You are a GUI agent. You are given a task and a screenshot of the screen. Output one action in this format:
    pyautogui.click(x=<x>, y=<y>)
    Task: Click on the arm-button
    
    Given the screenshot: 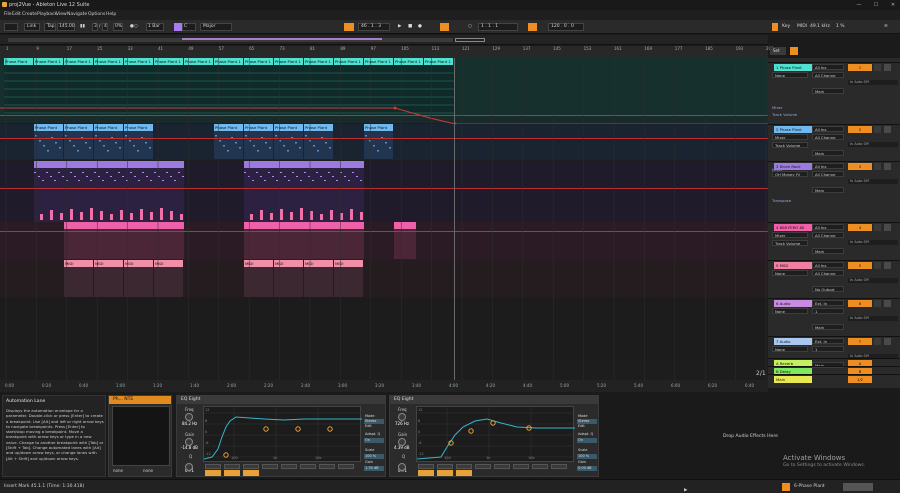 What is the action you would take?
    pyautogui.click(x=887, y=227)
    